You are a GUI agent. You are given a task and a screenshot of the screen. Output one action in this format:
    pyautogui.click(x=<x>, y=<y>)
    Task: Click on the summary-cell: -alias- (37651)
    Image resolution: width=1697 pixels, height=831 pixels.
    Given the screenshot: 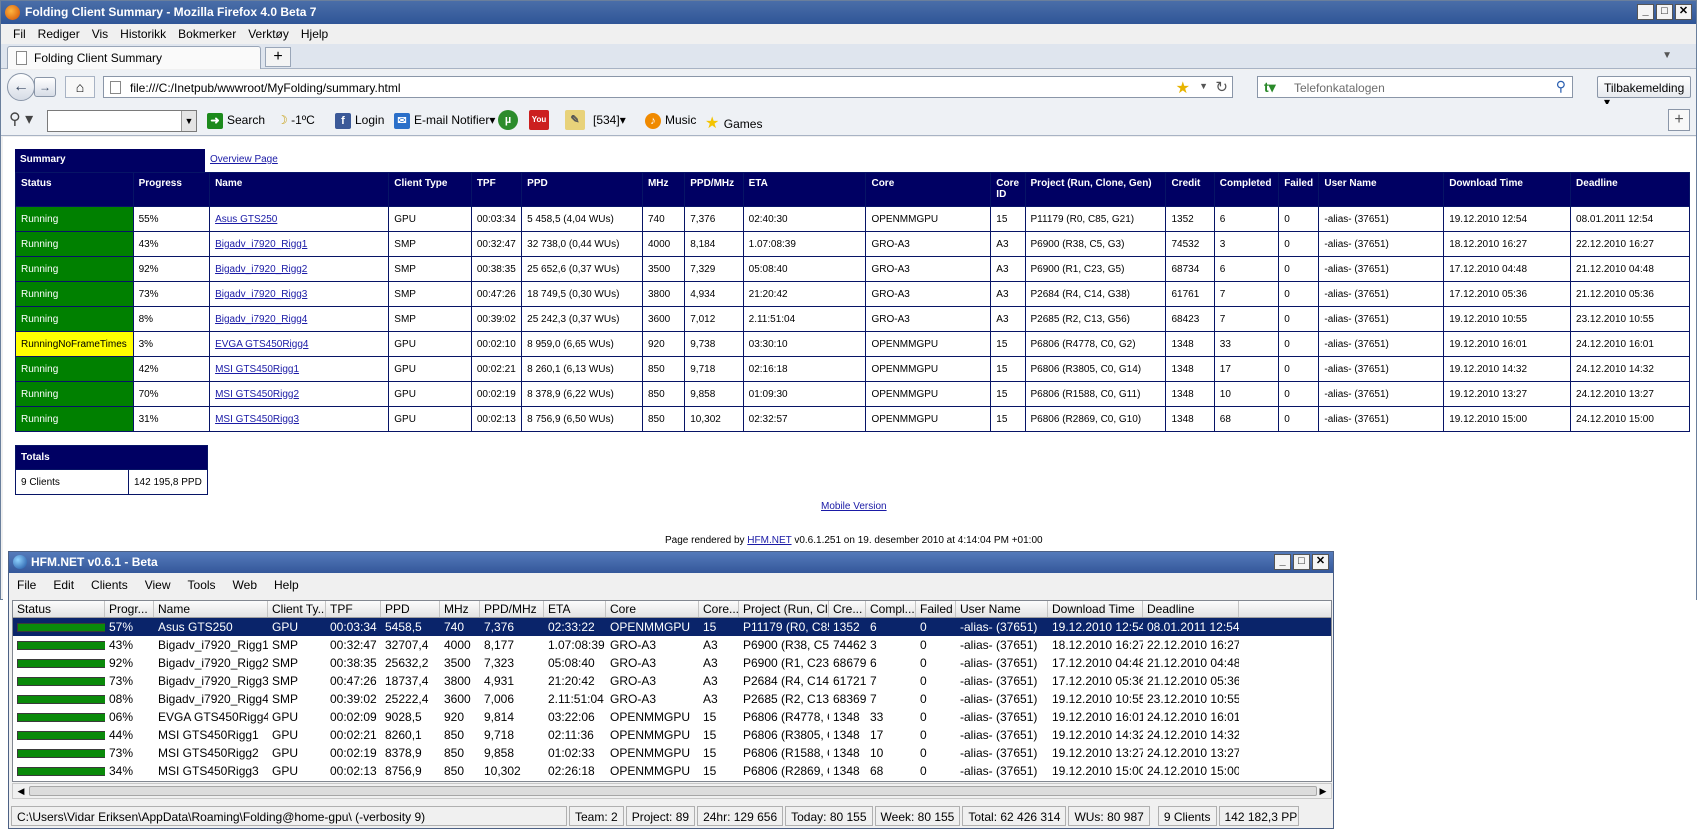 What is the action you would take?
    pyautogui.click(x=1381, y=319)
    